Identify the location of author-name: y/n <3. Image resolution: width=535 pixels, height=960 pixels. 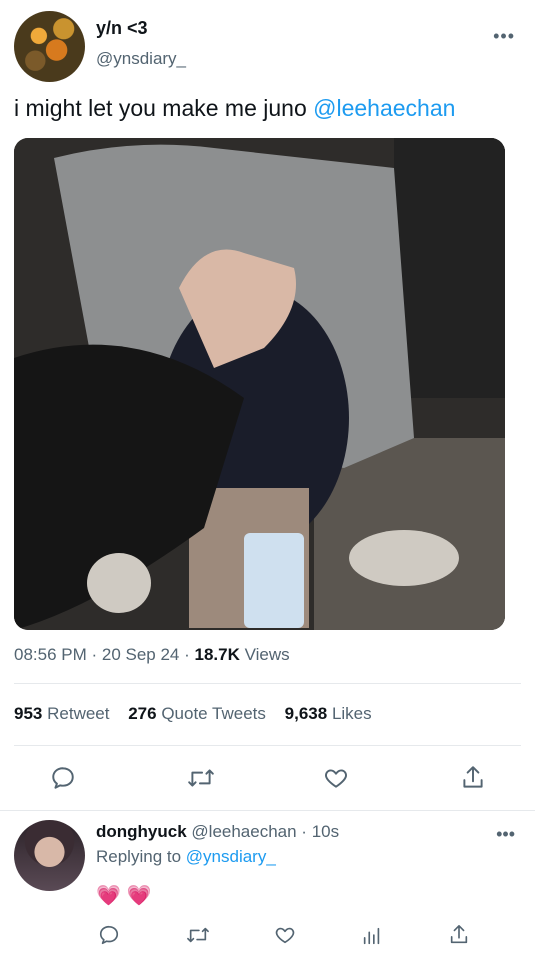
(122, 28).